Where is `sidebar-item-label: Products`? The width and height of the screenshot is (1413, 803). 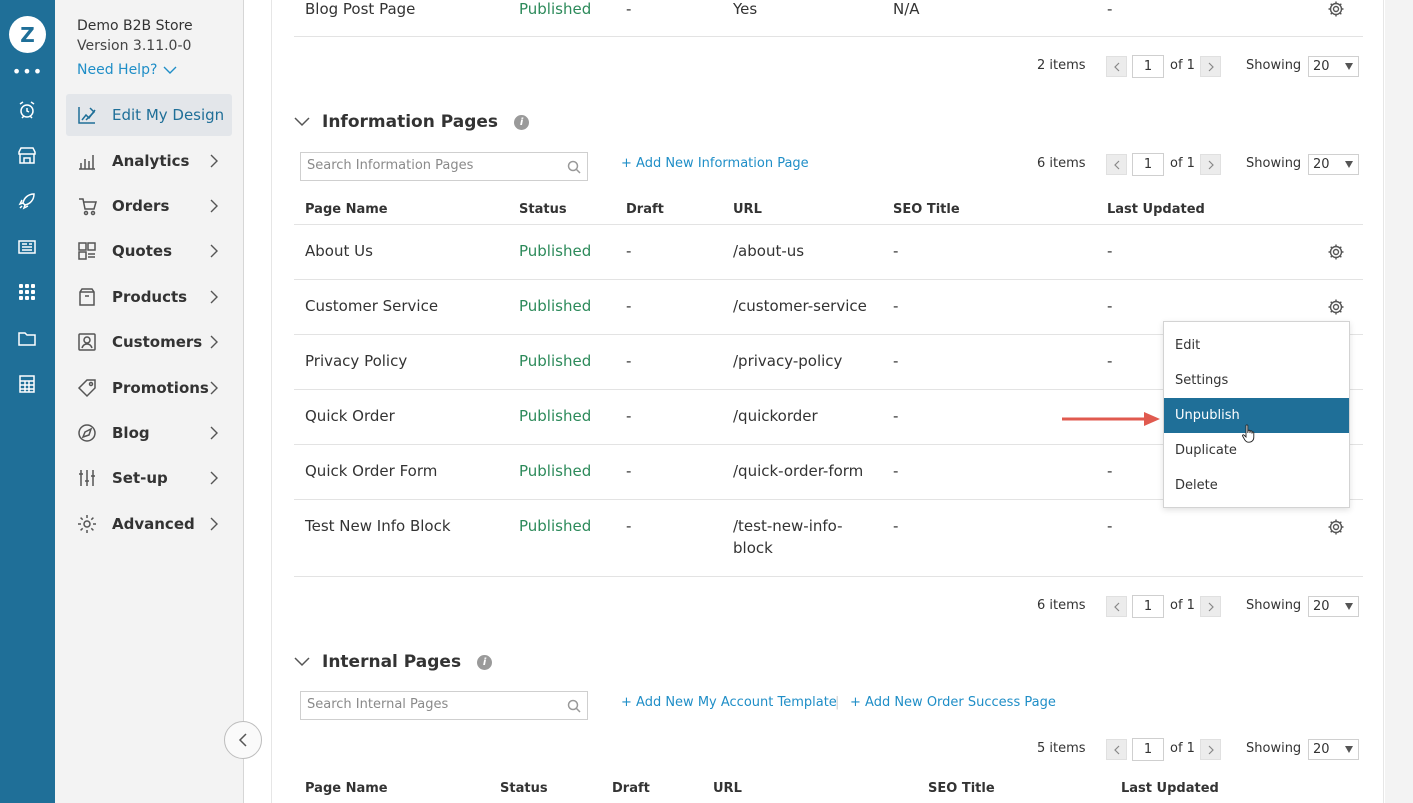 sidebar-item-label: Products is located at coordinates (150, 297).